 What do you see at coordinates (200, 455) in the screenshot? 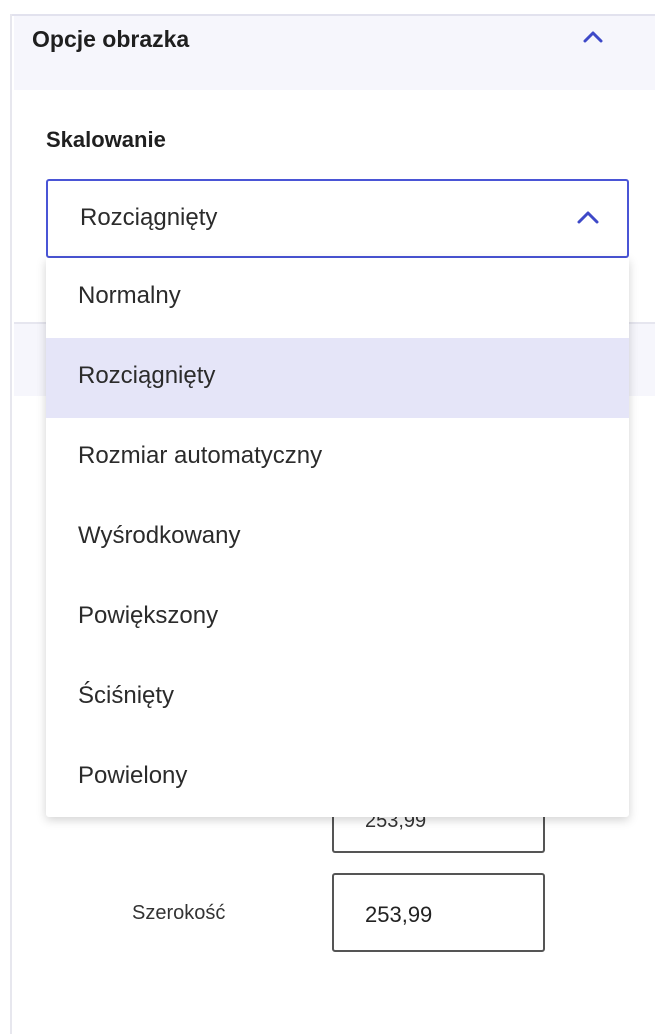
I see `option-label: Rozmiar automatyczny` at bounding box center [200, 455].